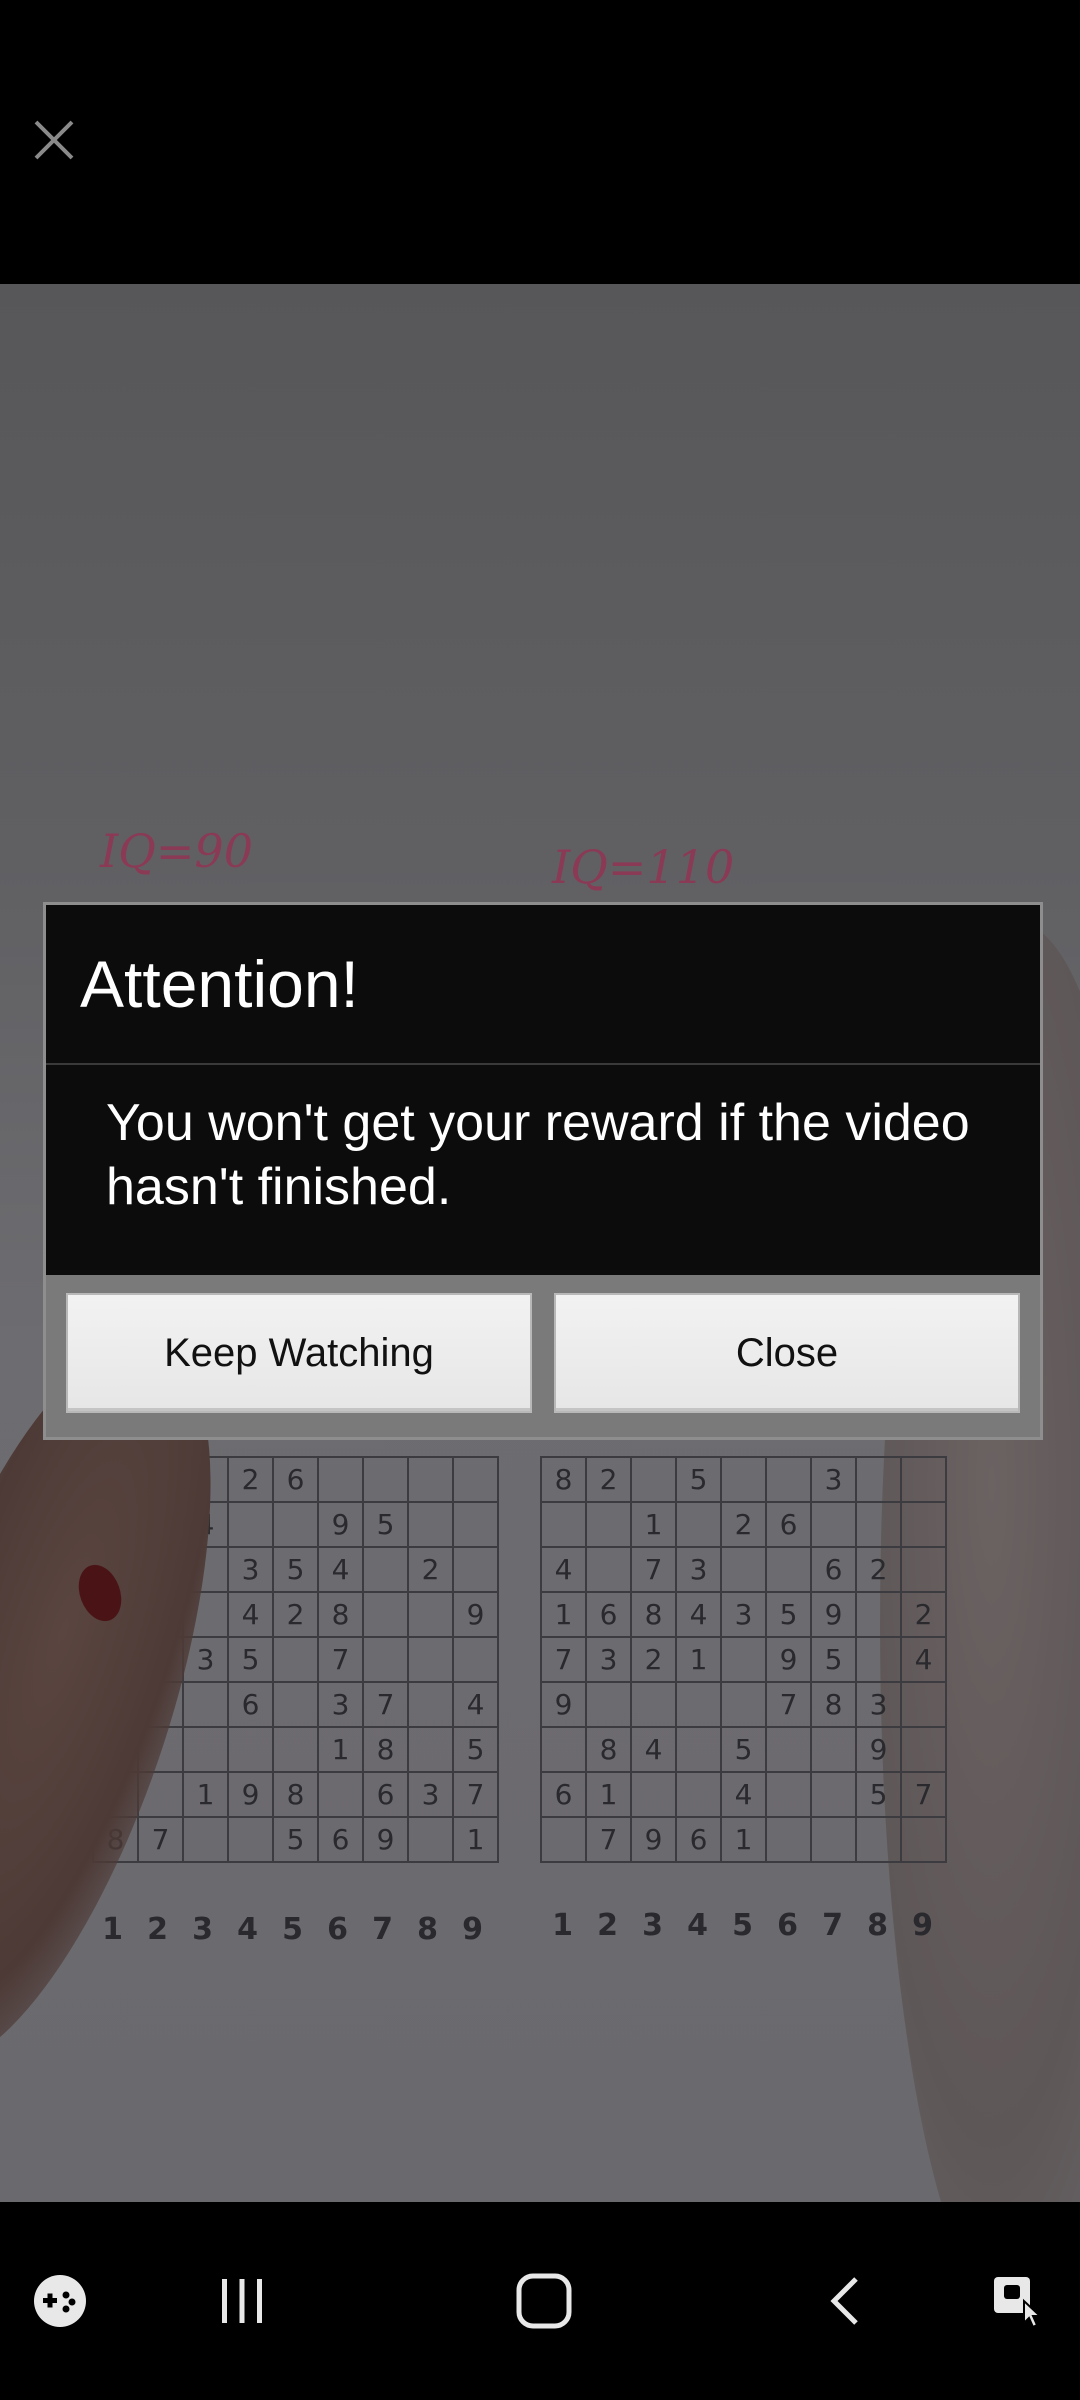 Image resolution: width=1080 pixels, height=2400 pixels. I want to click on sudoku-row: 198637, so click(295, 1794).